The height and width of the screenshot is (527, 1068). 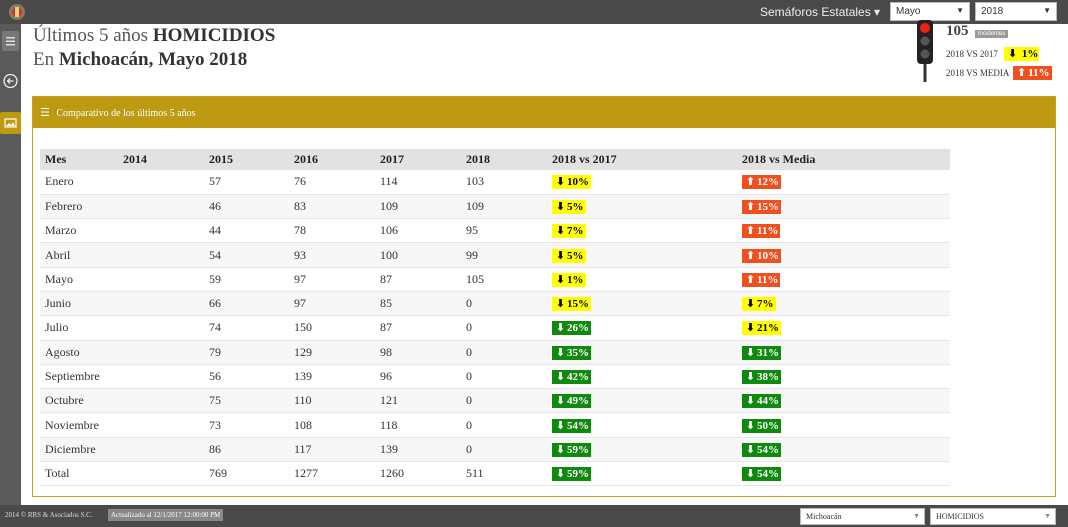 What do you see at coordinates (79, 182) in the screenshot?
I see `table-cell-mes: Enero` at bounding box center [79, 182].